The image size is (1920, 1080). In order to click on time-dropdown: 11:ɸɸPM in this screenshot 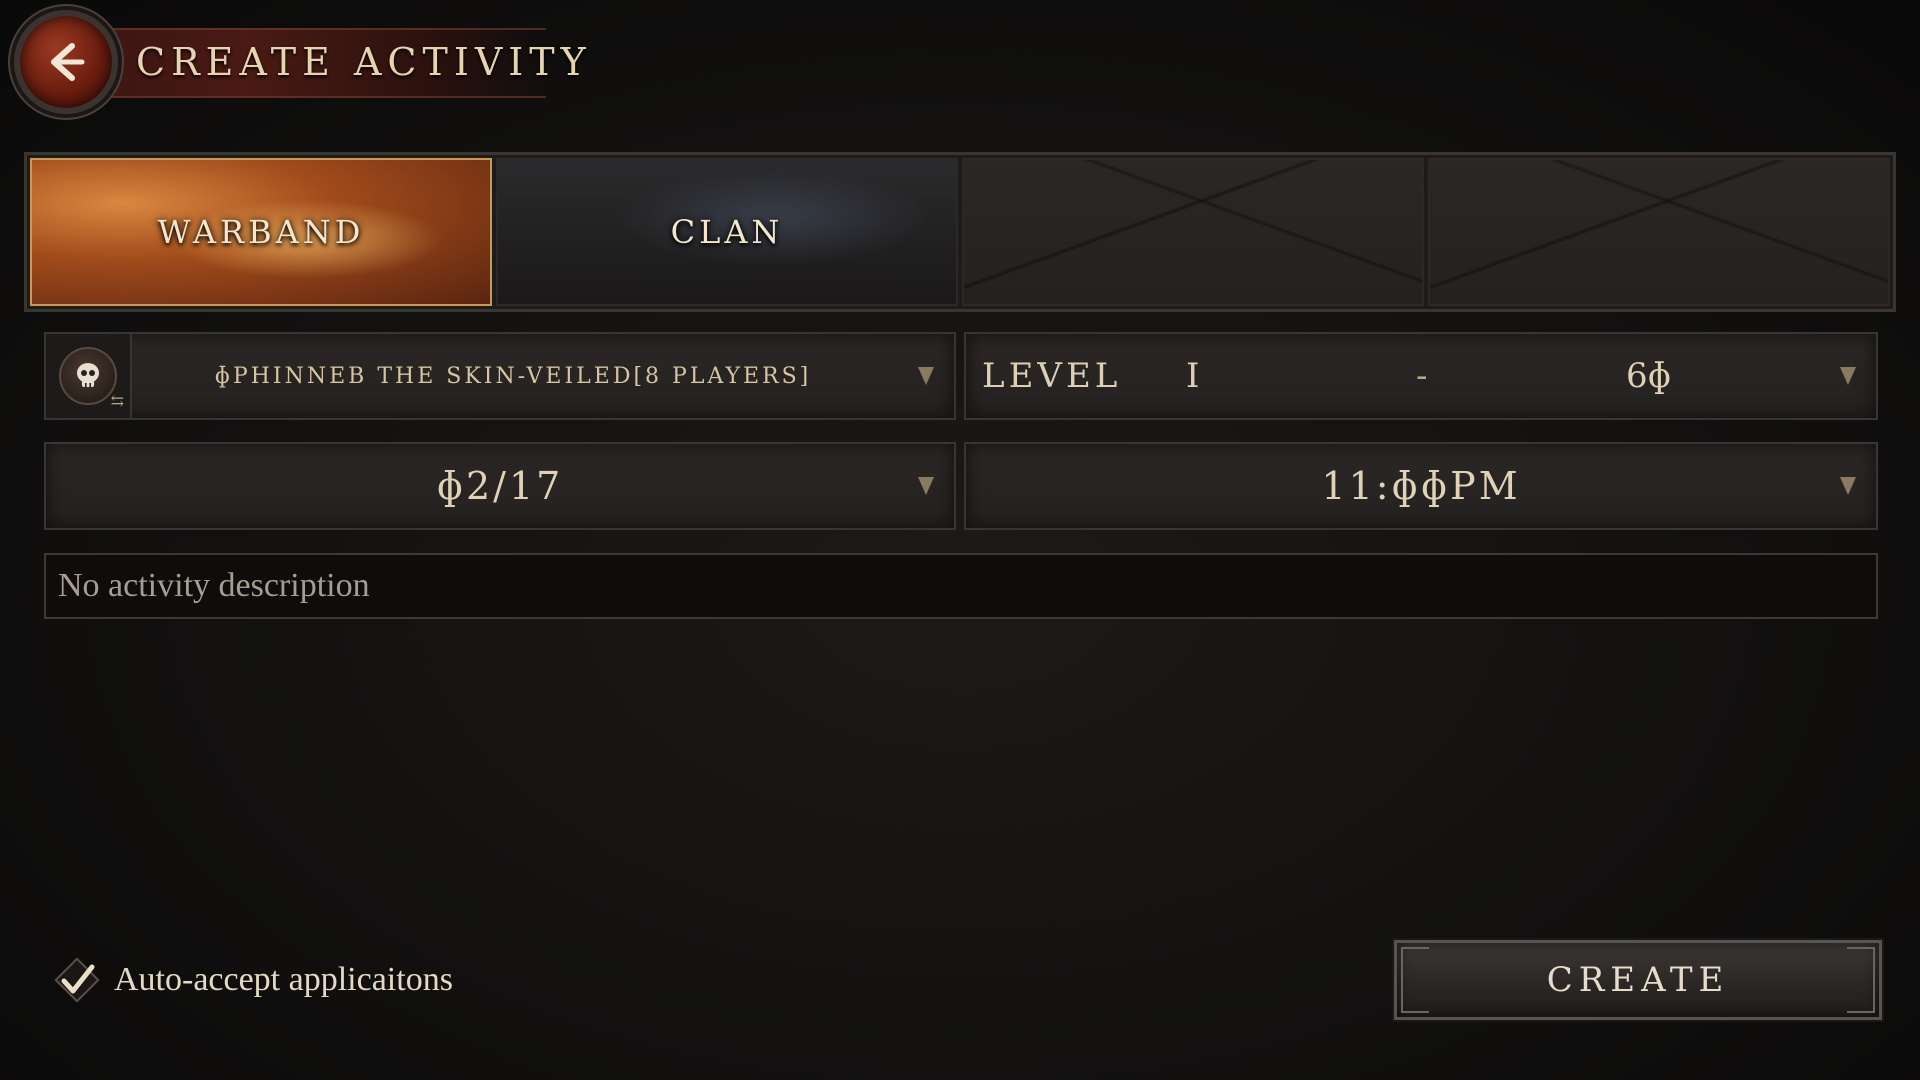, I will do `click(1421, 486)`.